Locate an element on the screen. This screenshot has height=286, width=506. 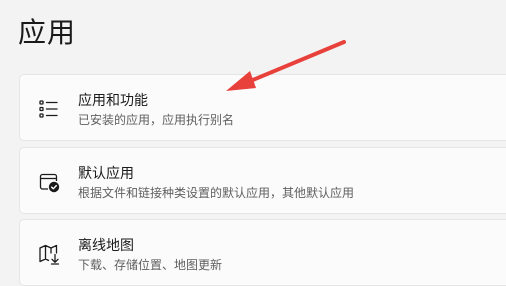
apps-and-features-title: 应用和功能 is located at coordinates (113, 101).